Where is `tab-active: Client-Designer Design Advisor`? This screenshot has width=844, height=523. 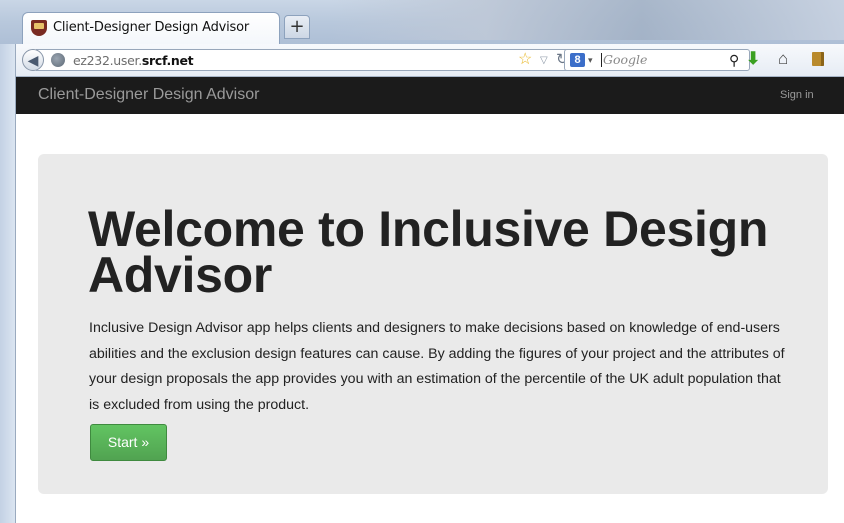
tab-active: Client-Designer Design Advisor is located at coordinates (151, 28).